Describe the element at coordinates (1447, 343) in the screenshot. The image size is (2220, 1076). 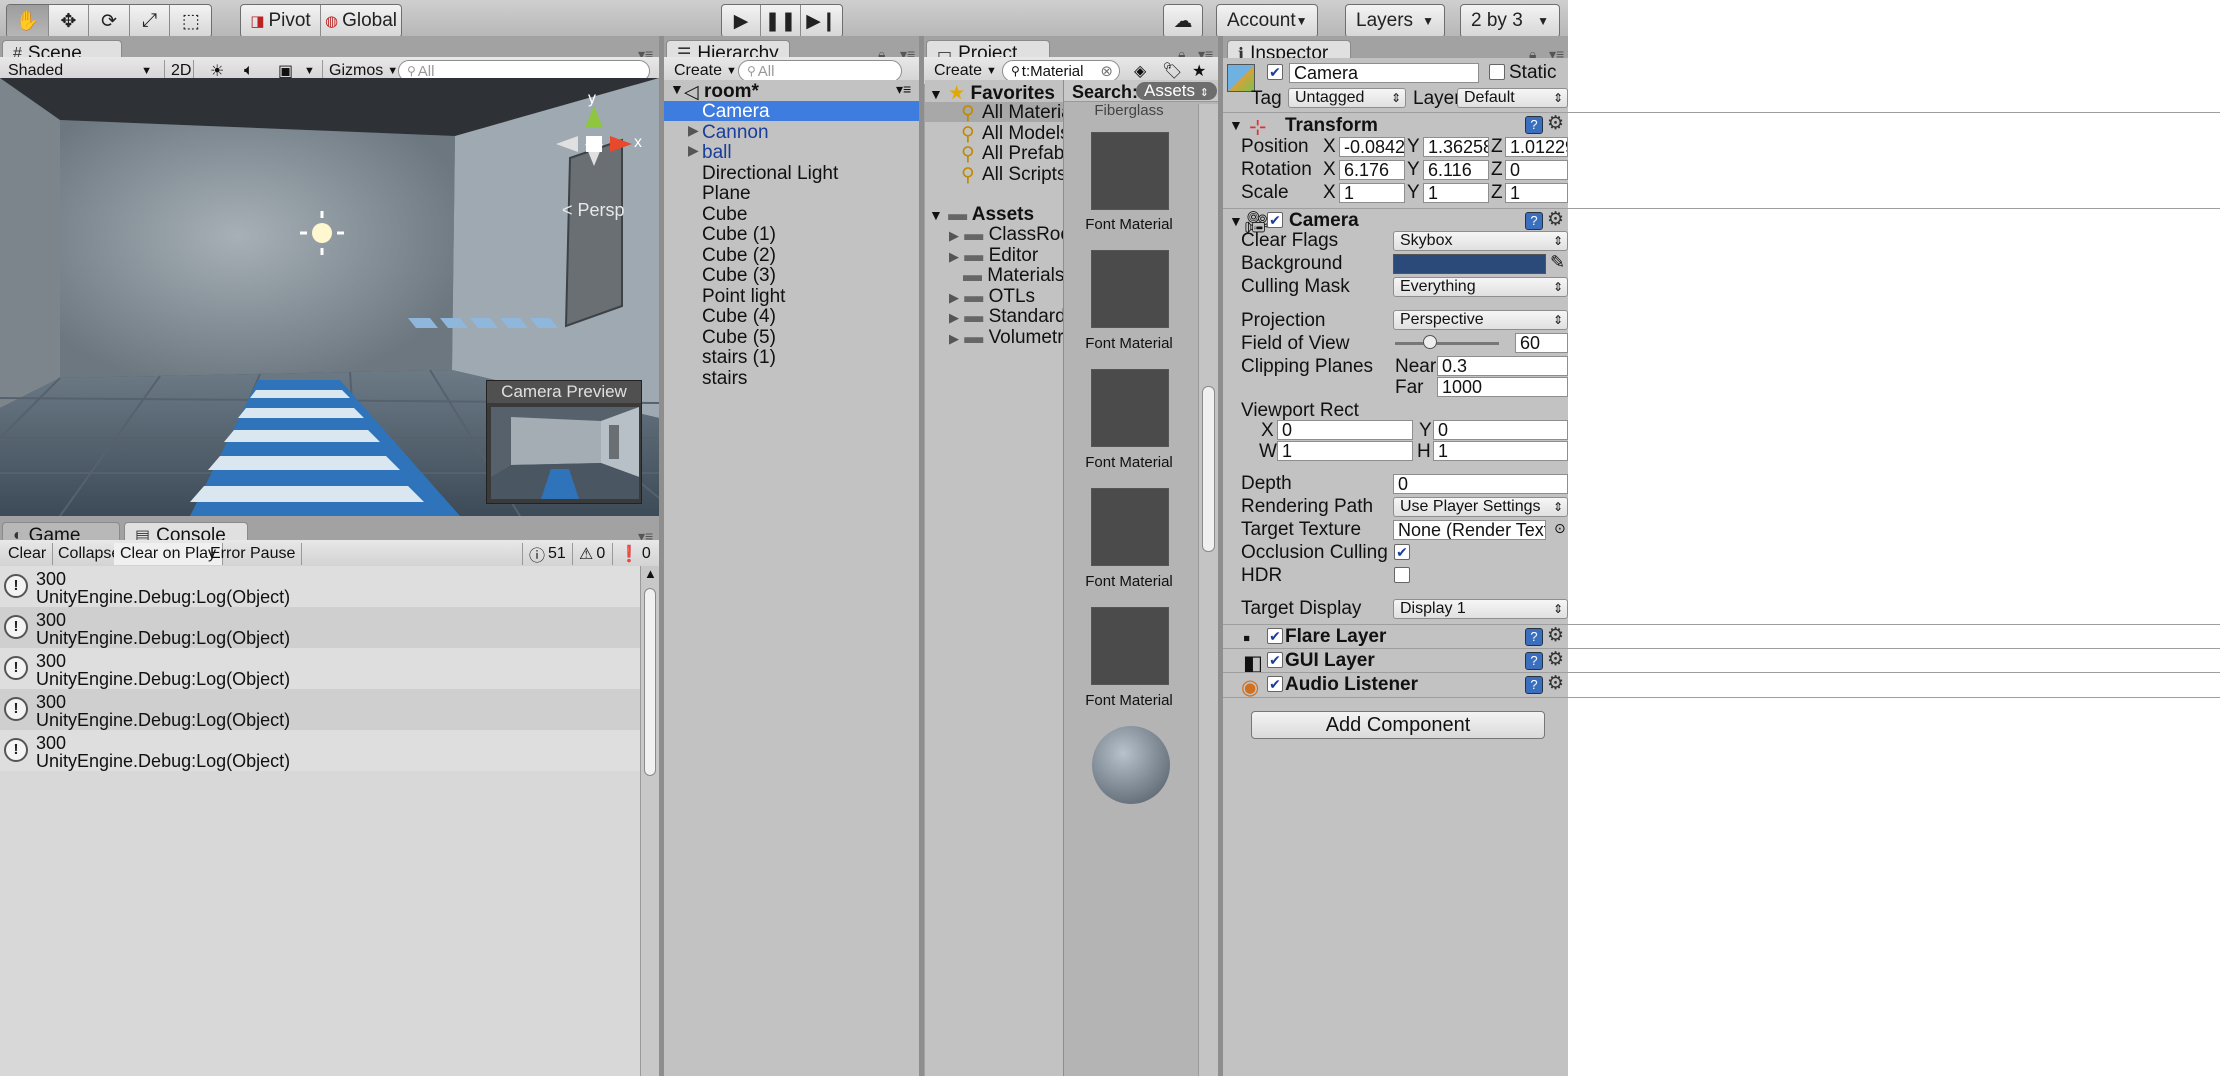
I see `fov-slider-track` at that location.